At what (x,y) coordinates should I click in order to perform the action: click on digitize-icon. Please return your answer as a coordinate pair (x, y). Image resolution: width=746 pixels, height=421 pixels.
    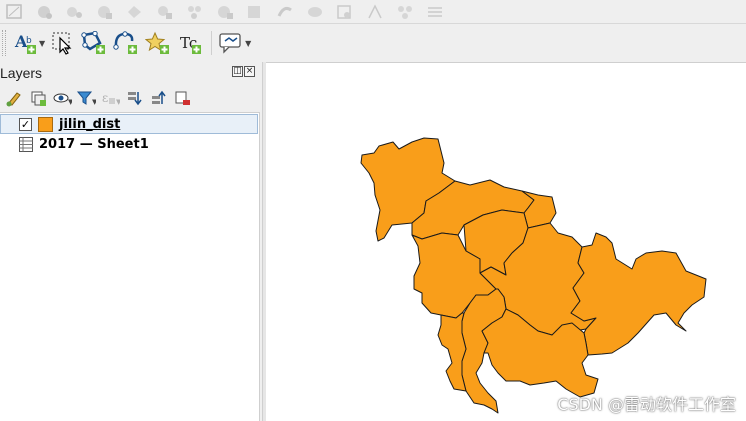
    Looking at the image, I should click on (15, 12).